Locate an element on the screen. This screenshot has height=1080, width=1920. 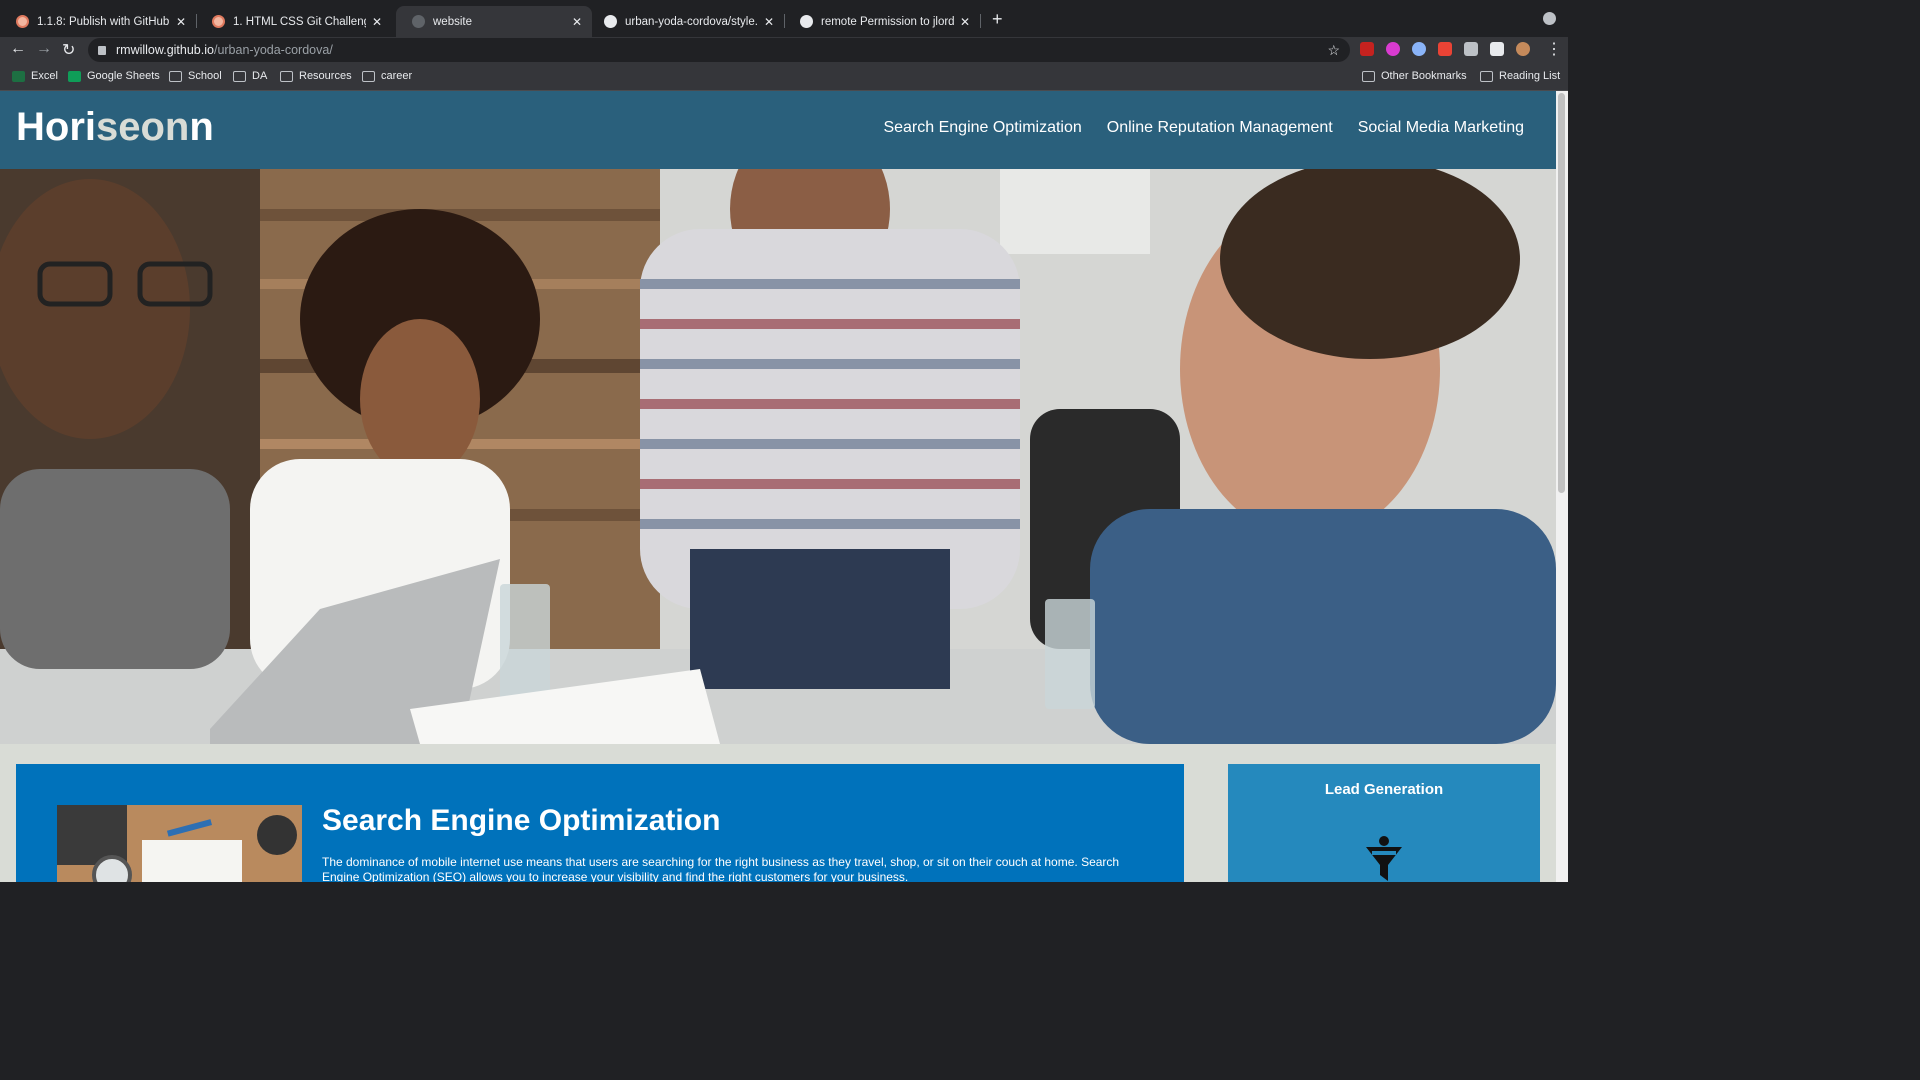
tab-website: website ✕ is located at coordinates (494, 21).